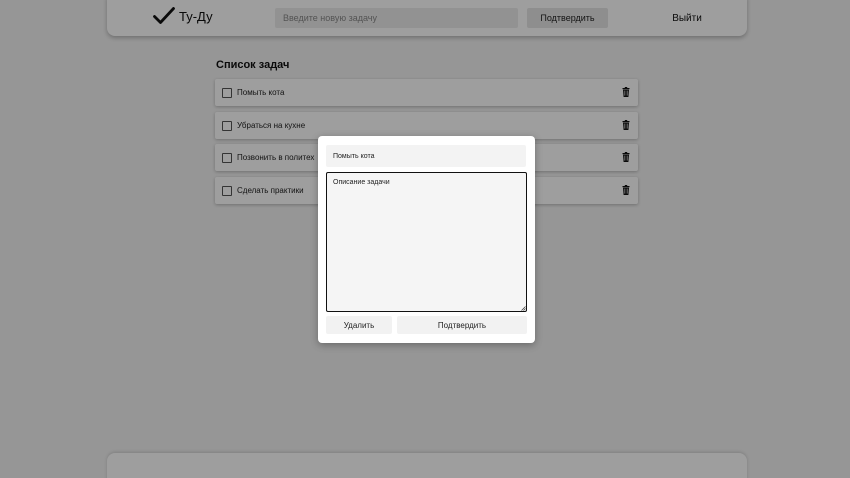 This screenshot has width=850, height=478. What do you see at coordinates (426, 156) in the screenshot?
I see `task-title-input` at bounding box center [426, 156].